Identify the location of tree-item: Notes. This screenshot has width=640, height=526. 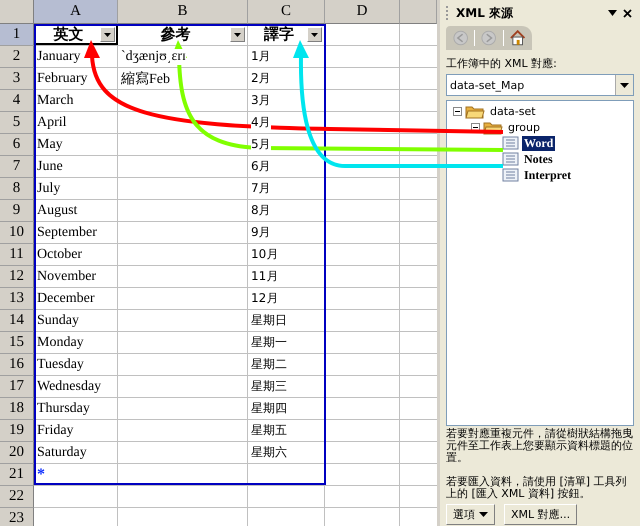
(538, 159).